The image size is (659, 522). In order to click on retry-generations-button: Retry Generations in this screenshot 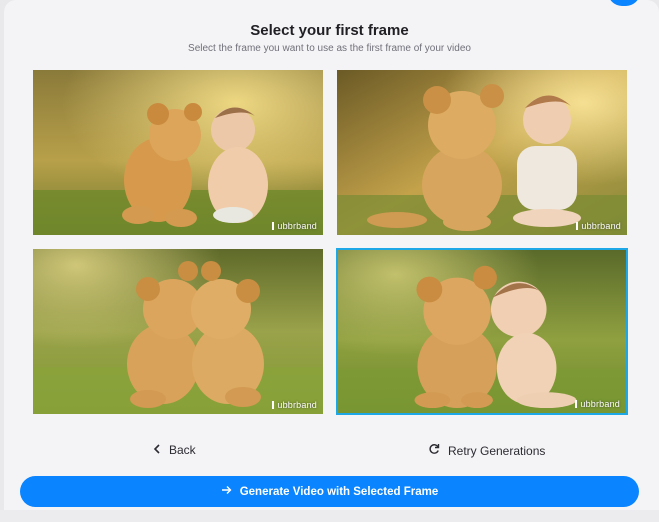, I will do `click(486, 450)`.